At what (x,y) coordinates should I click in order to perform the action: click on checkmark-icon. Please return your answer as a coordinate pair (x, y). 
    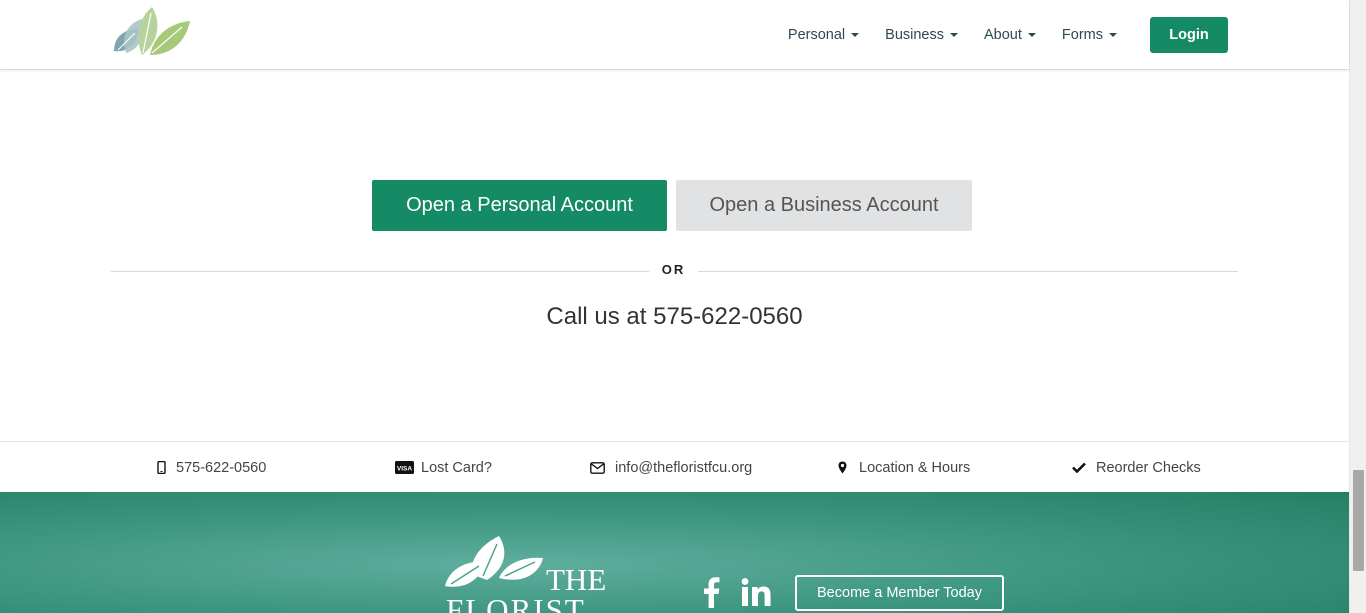
    Looking at the image, I should click on (1079, 467).